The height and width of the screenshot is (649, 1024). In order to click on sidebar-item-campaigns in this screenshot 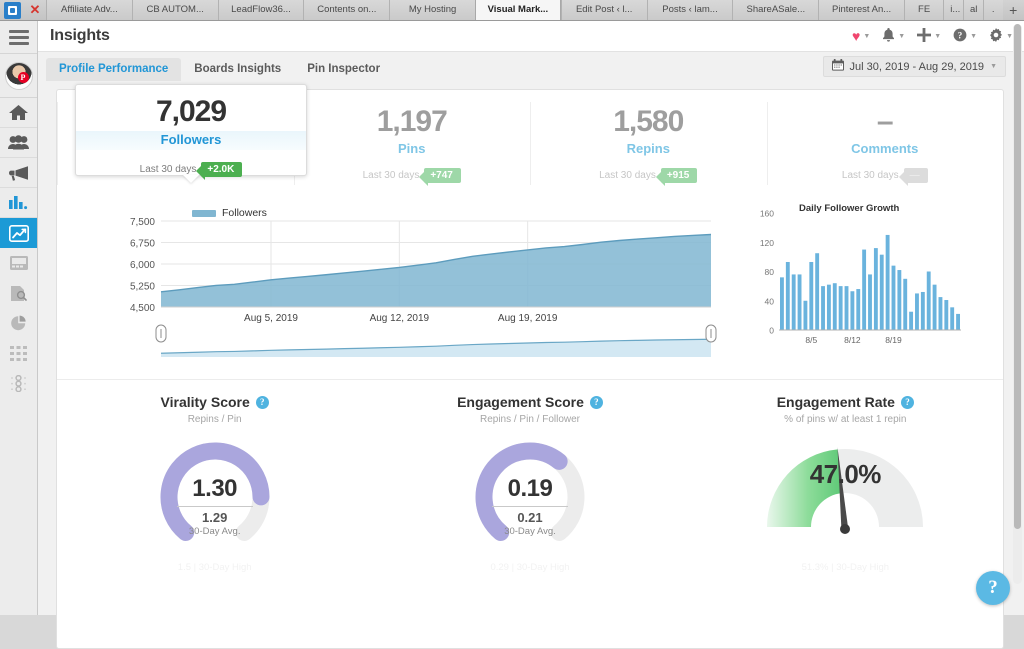, I will do `click(18, 263)`.